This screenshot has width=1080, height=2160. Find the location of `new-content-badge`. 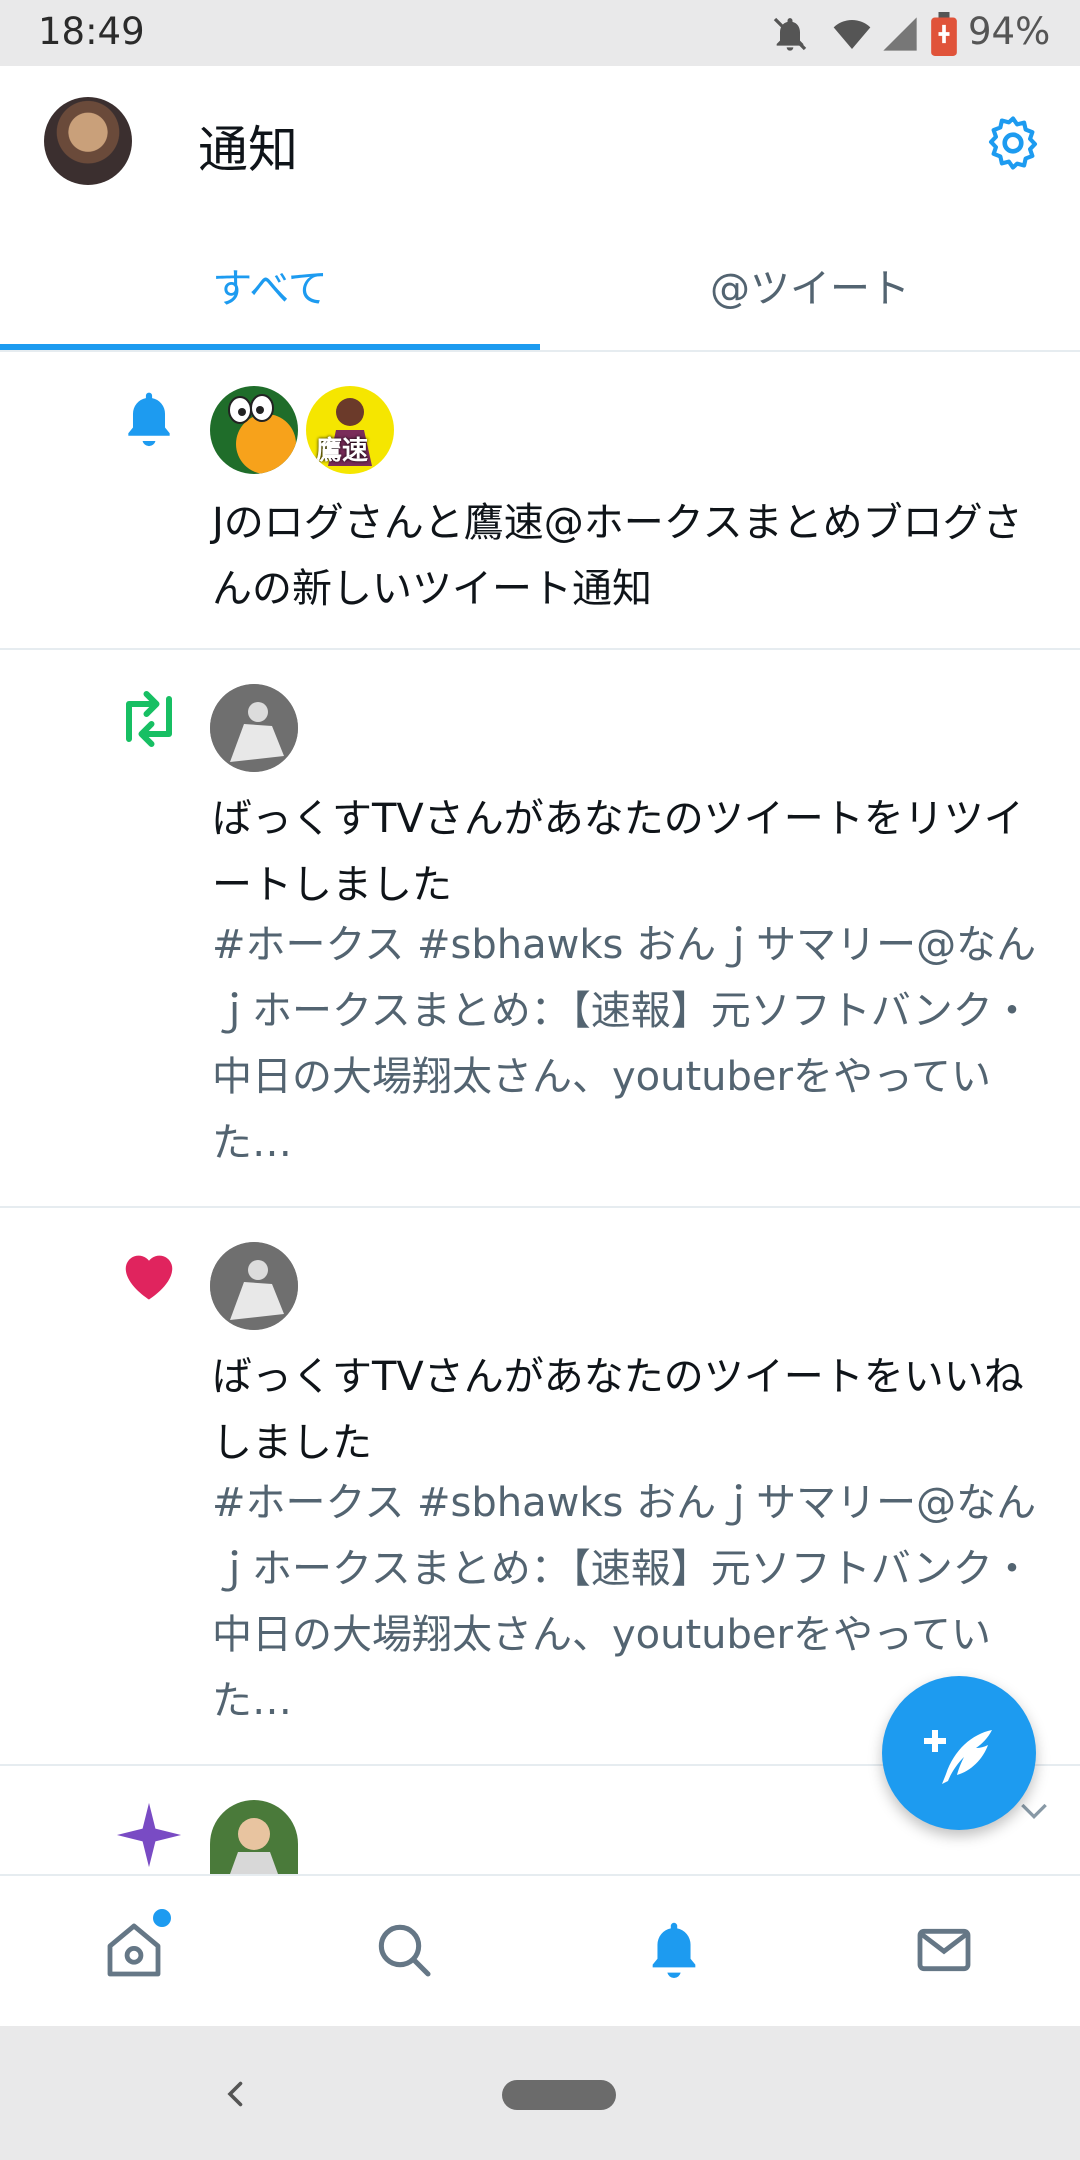

new-content-badge is located at coordinates (162, 1918).